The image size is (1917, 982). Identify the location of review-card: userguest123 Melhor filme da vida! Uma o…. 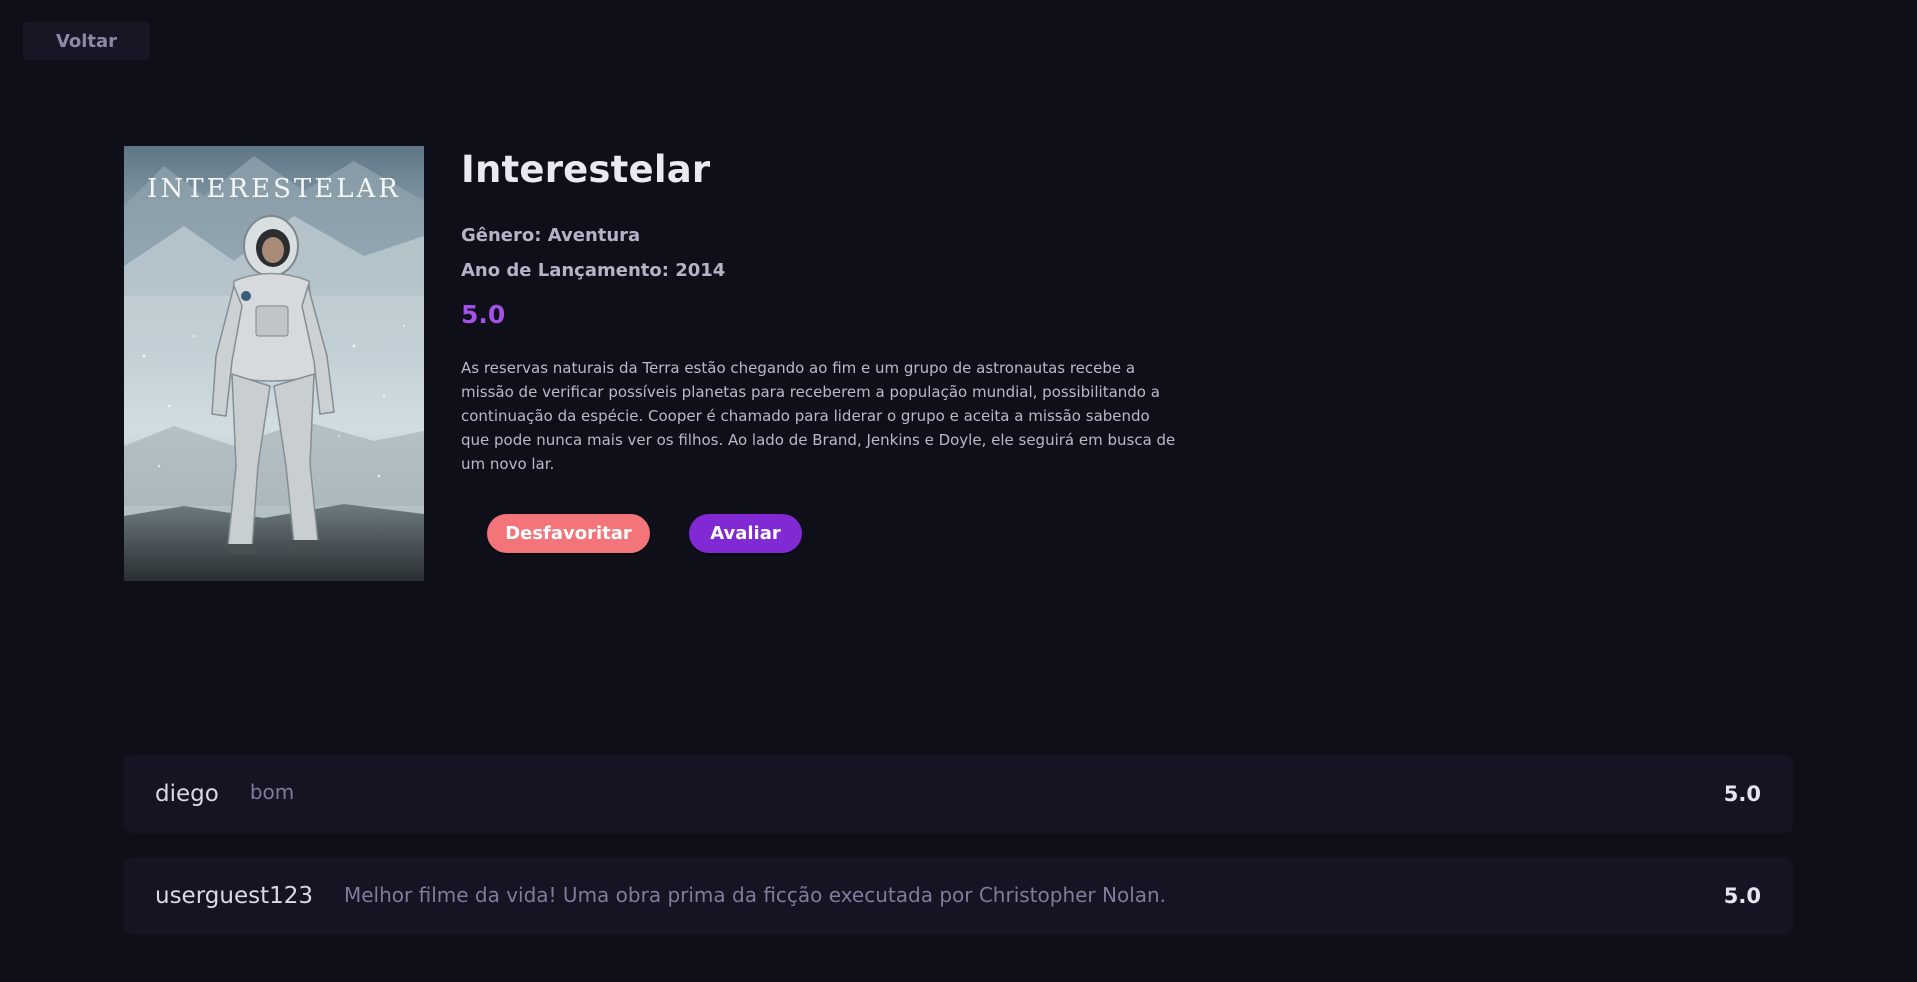
(958, 896).